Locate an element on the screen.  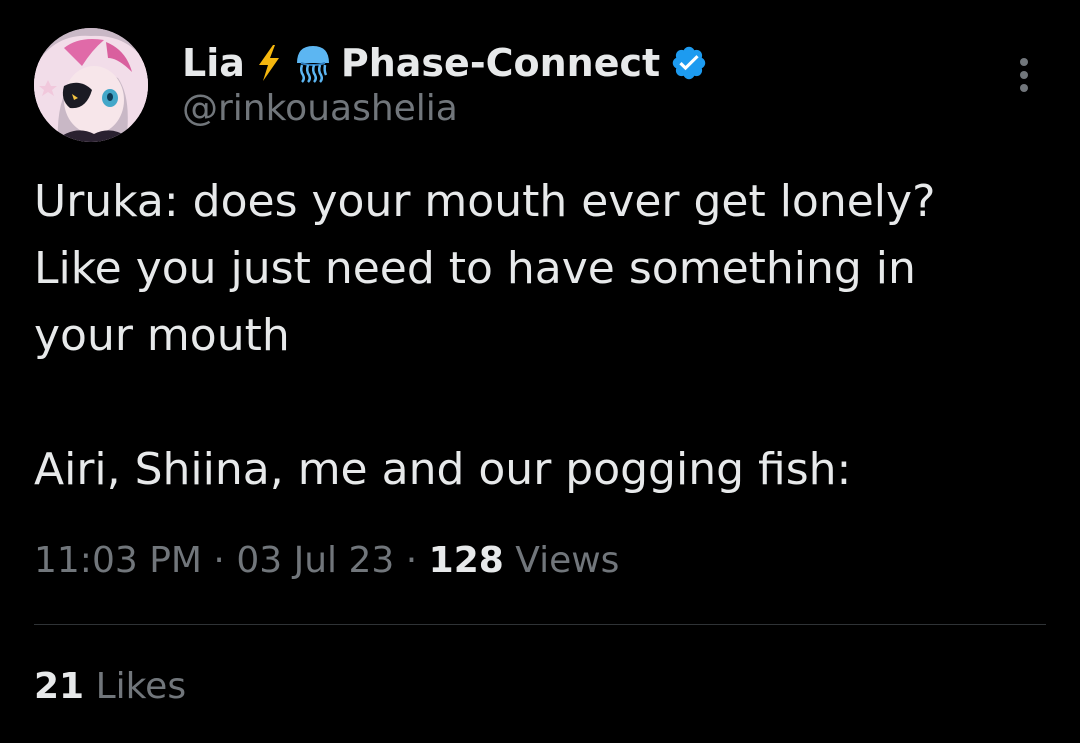
jellyfish-emoji-icon is located at coordinates (313, 63).